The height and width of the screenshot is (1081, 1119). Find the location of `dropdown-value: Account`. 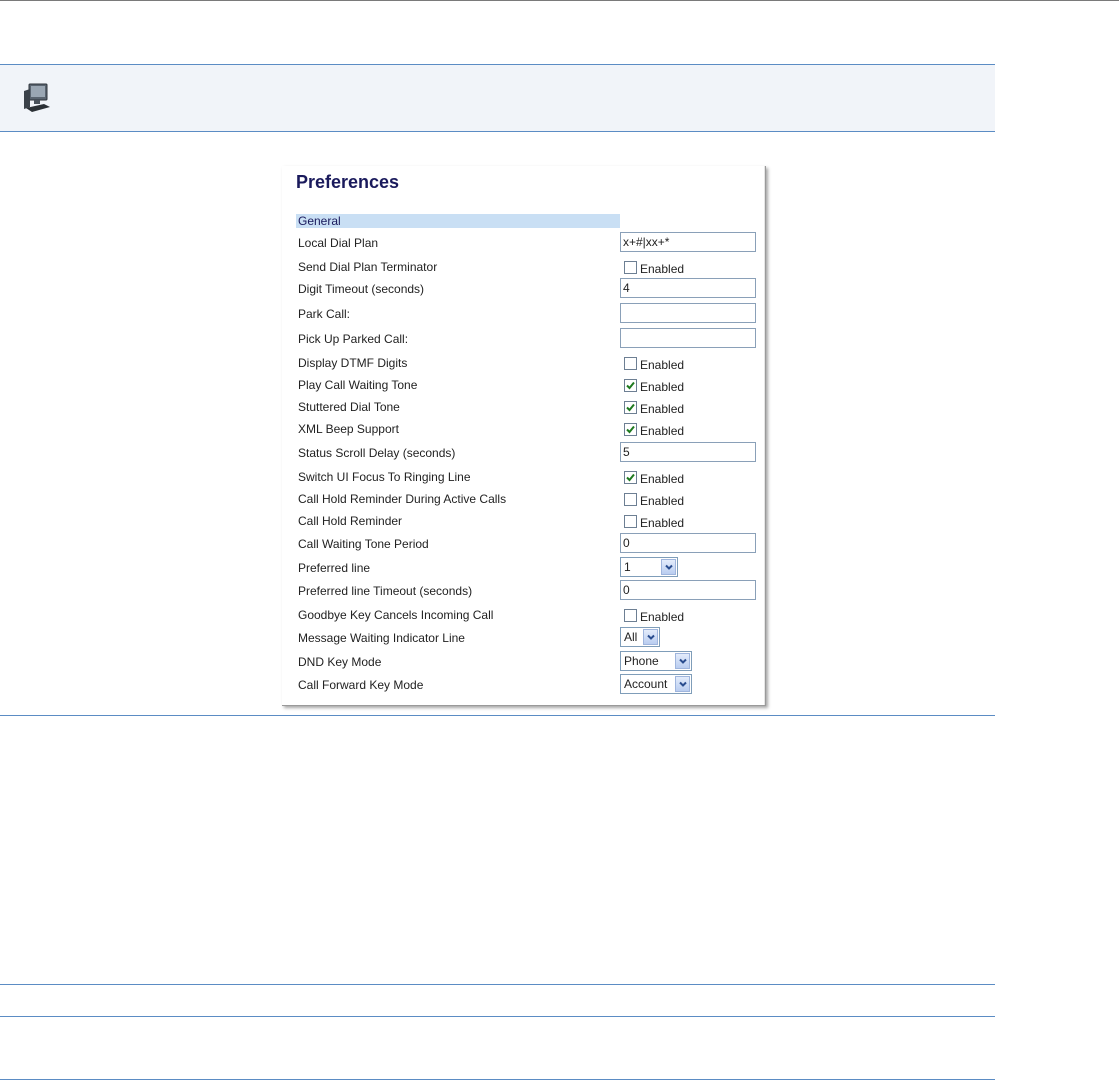

dropdown-value: Account is located at coordinates (646, 684).